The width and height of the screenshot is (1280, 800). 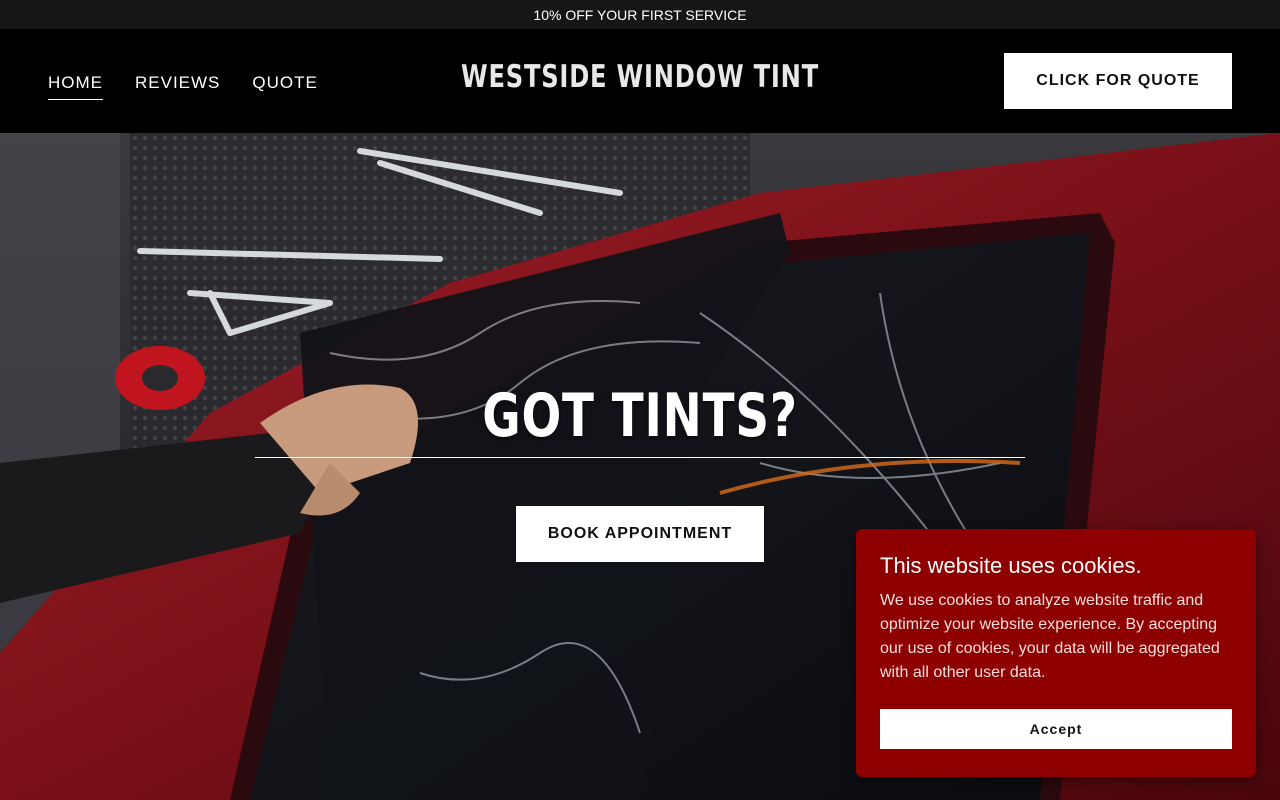 What do you see at coordinates (640, 416) in the screenshot?
I see `hero-title: GOT TINTS?` at bounding box center [640, 416].